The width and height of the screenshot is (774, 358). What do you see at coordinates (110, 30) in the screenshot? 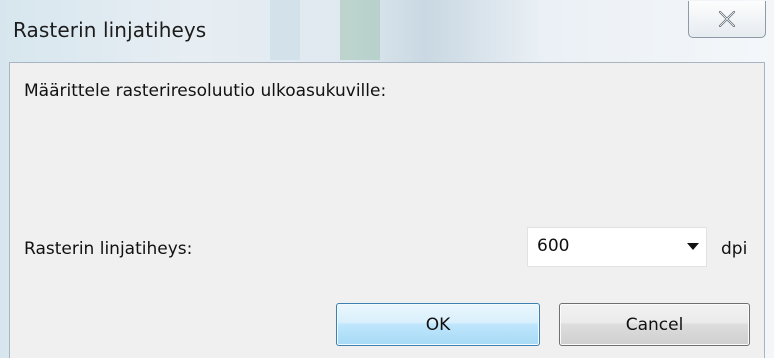
I see `window-title: Rasterin linjatiheys` at bounding box center [110, 30].